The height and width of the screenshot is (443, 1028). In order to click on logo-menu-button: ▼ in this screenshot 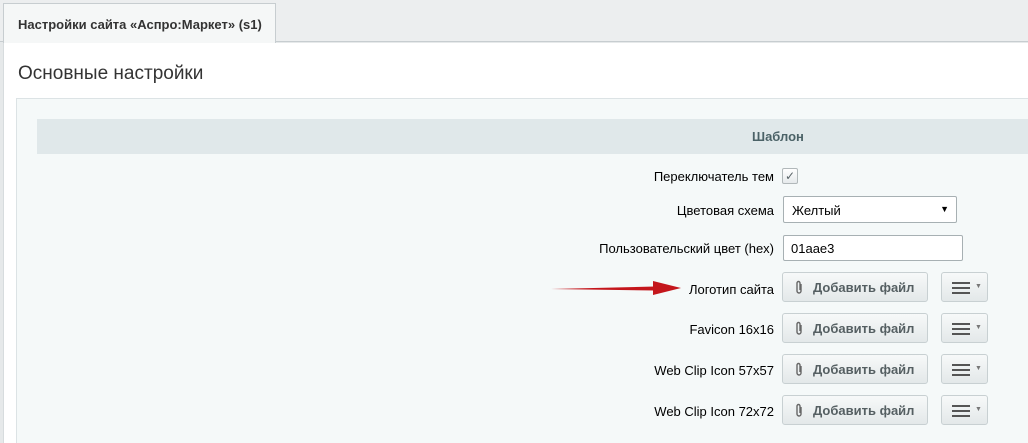, I will do `click(964, 287)`.